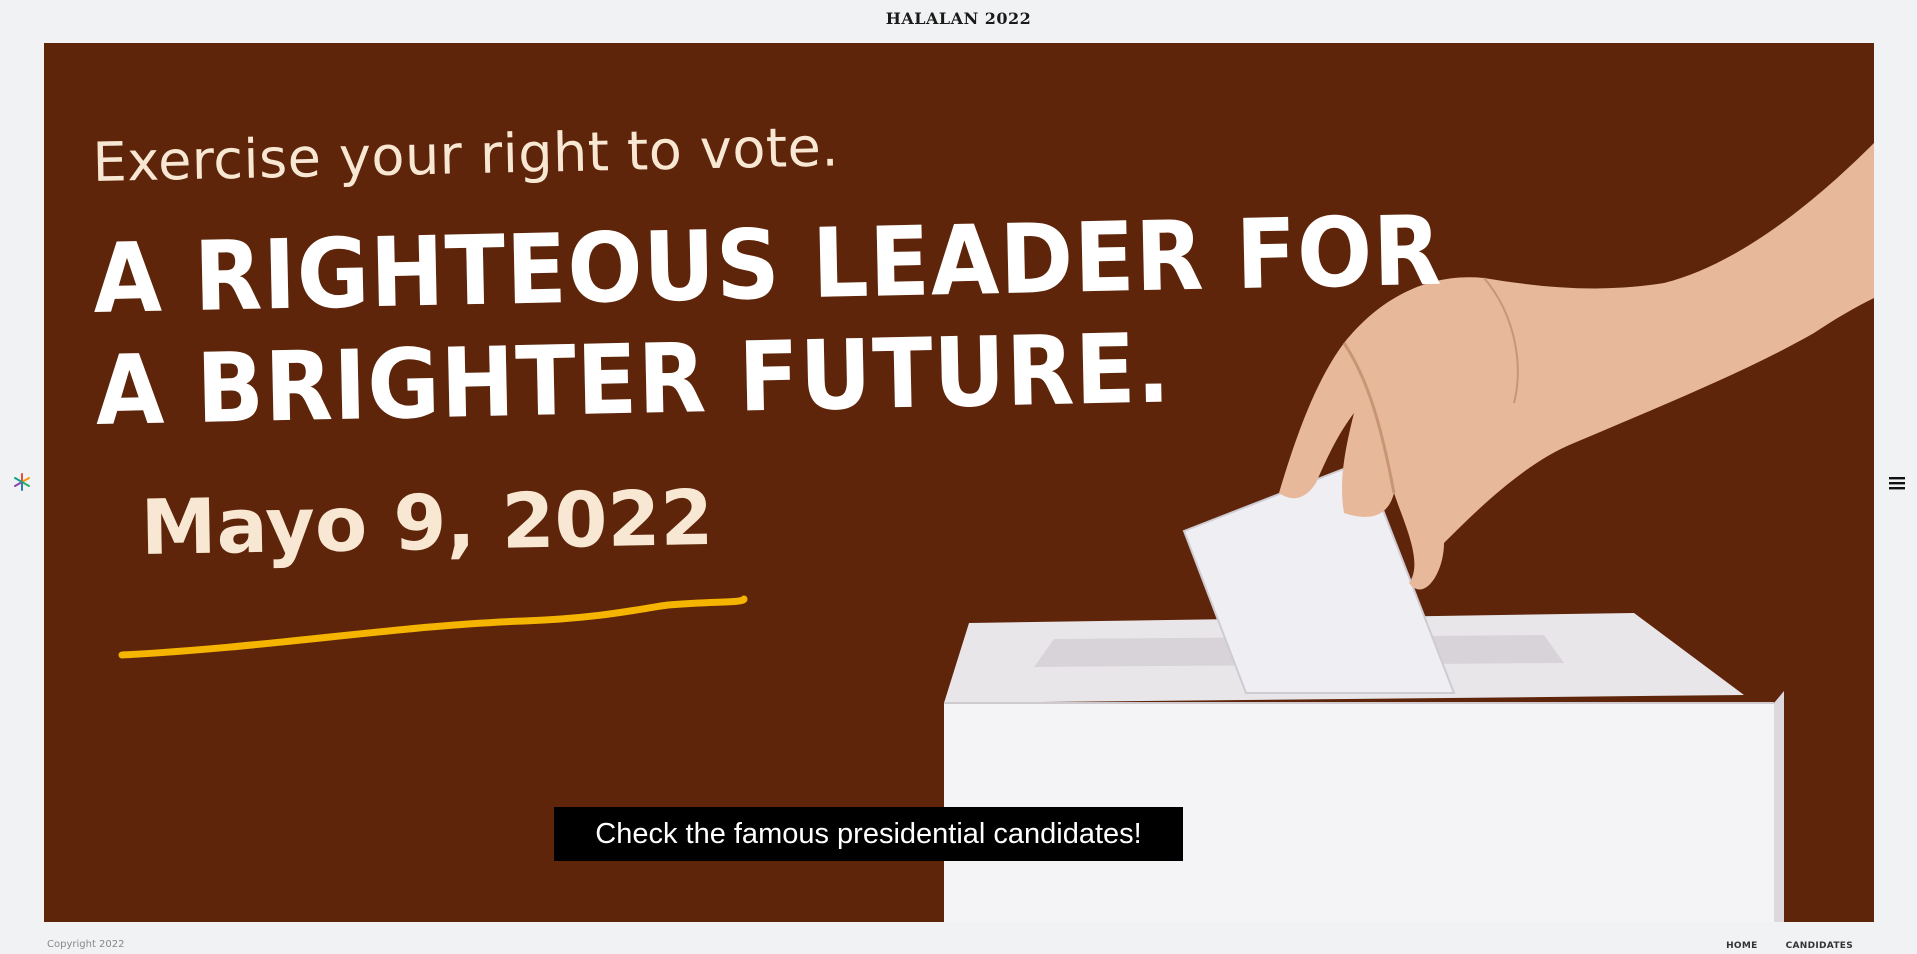  Describe the element at coordinates (1742, 946) in the screenshot. I see `nav-home-link: HOME` at that location.